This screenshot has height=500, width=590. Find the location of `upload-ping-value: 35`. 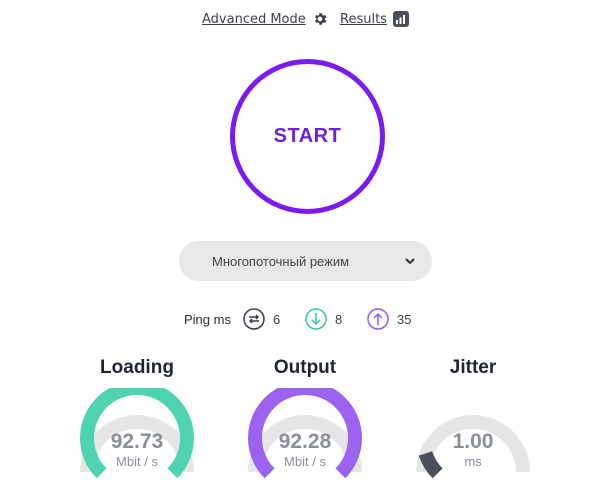

upload-ping-value: 35 is located at coordinates (404, 319).